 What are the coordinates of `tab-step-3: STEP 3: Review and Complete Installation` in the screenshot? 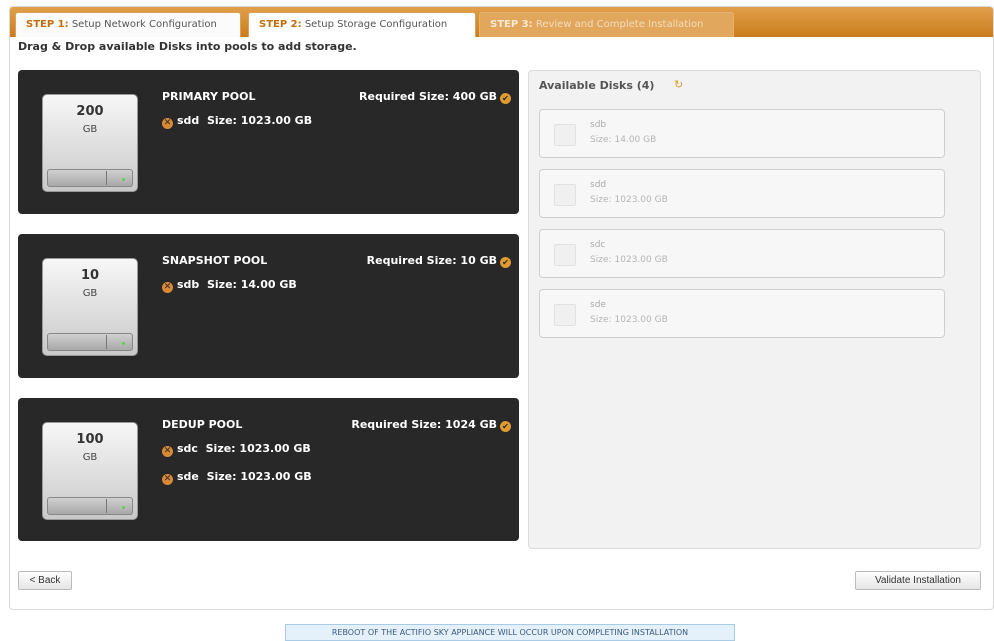 It's located at (606, 24).